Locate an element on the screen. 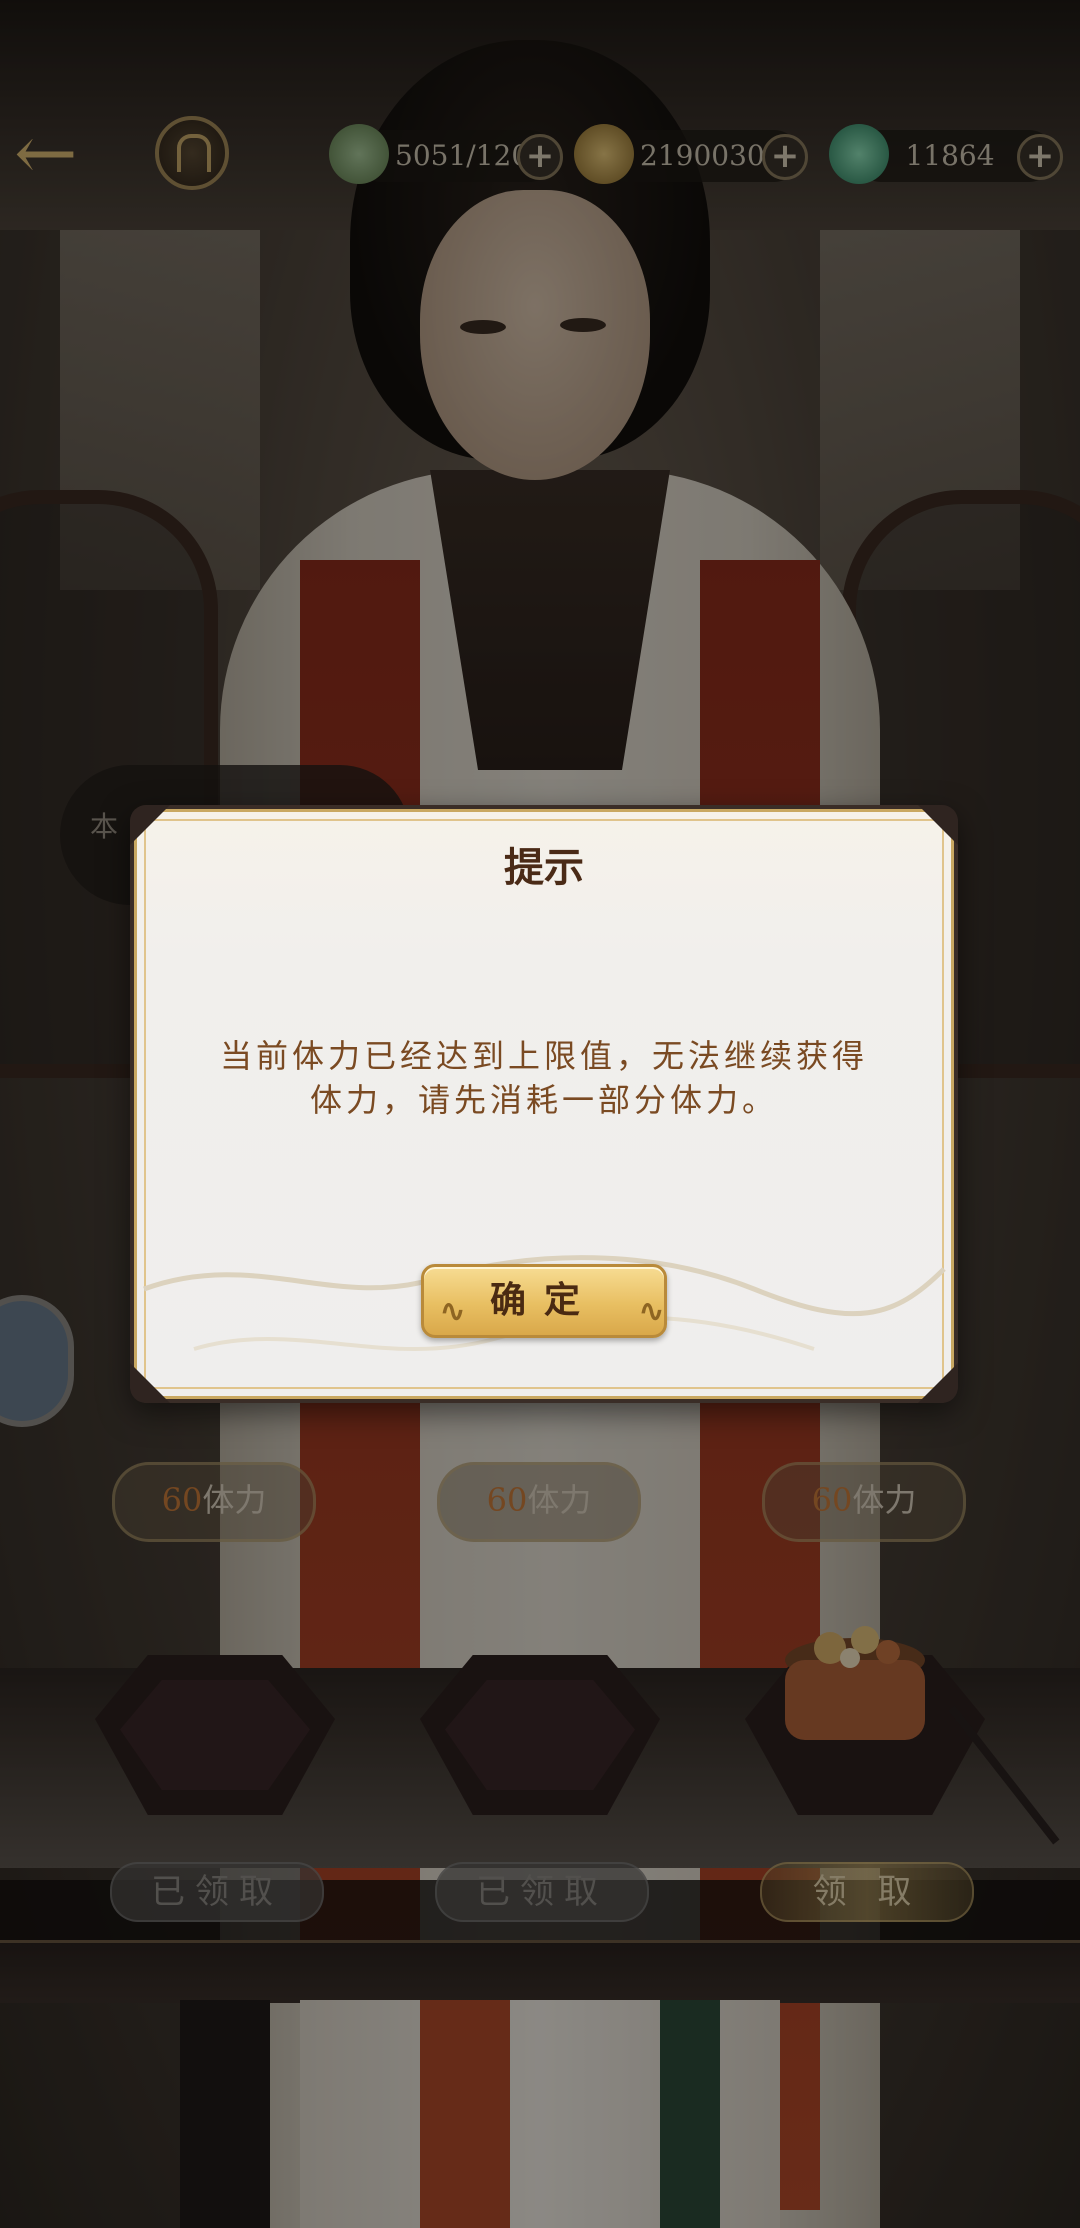  confirm-label: 确定 is located at coordinates (543, 1300).